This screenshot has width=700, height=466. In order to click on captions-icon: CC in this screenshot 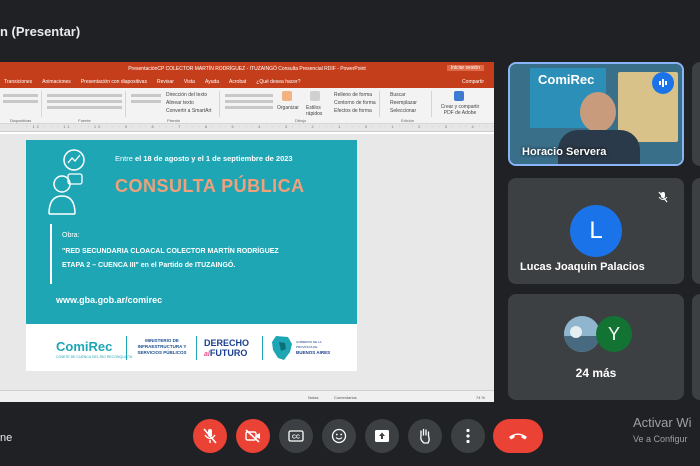, I will do `click(296, 436)`.